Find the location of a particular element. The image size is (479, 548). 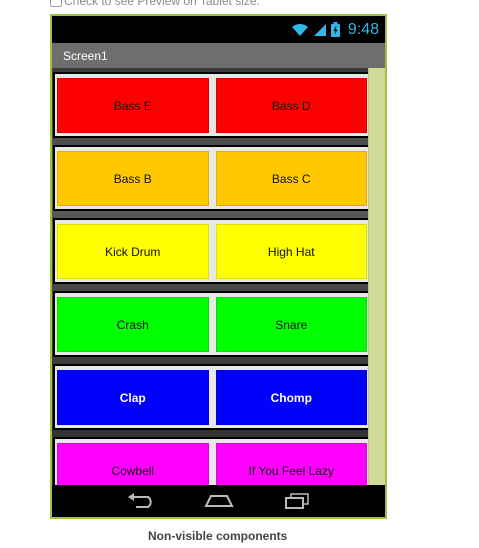

clap-button: Clap is located at coordinates (133, 397).